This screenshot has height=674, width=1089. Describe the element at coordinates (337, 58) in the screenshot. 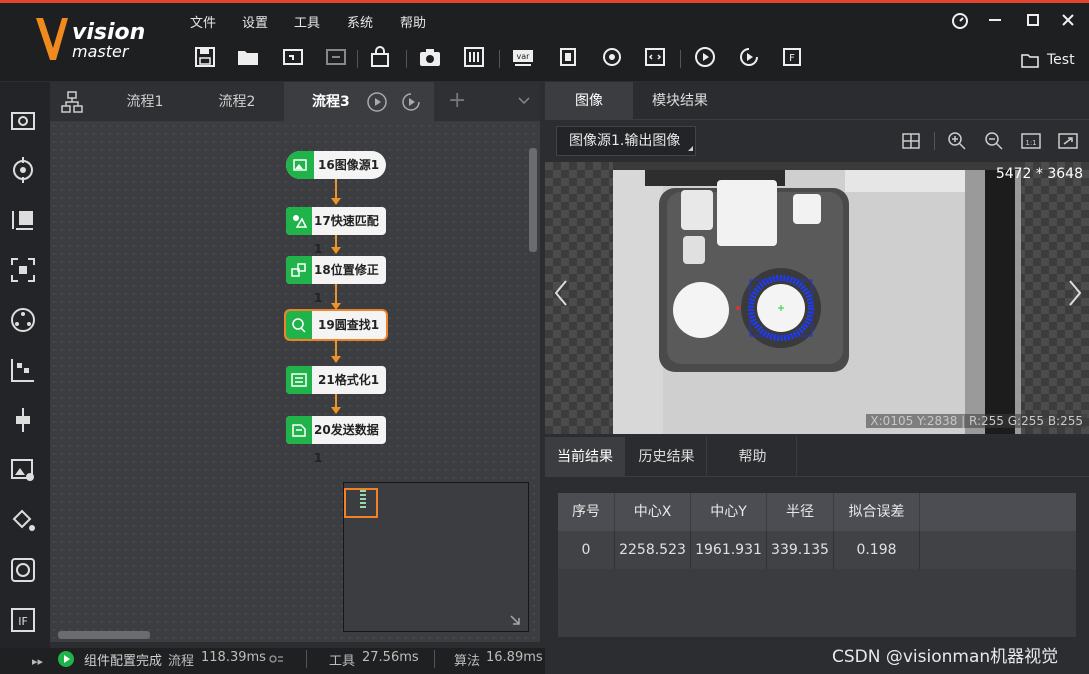

I see `export-icon` at that location.